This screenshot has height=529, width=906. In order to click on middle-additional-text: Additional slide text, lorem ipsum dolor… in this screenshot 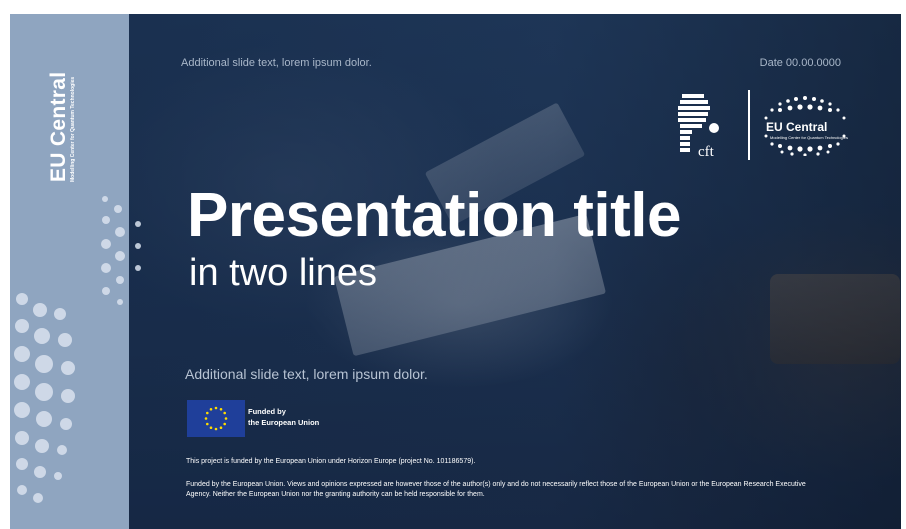, I will do `click(306, 374)`.